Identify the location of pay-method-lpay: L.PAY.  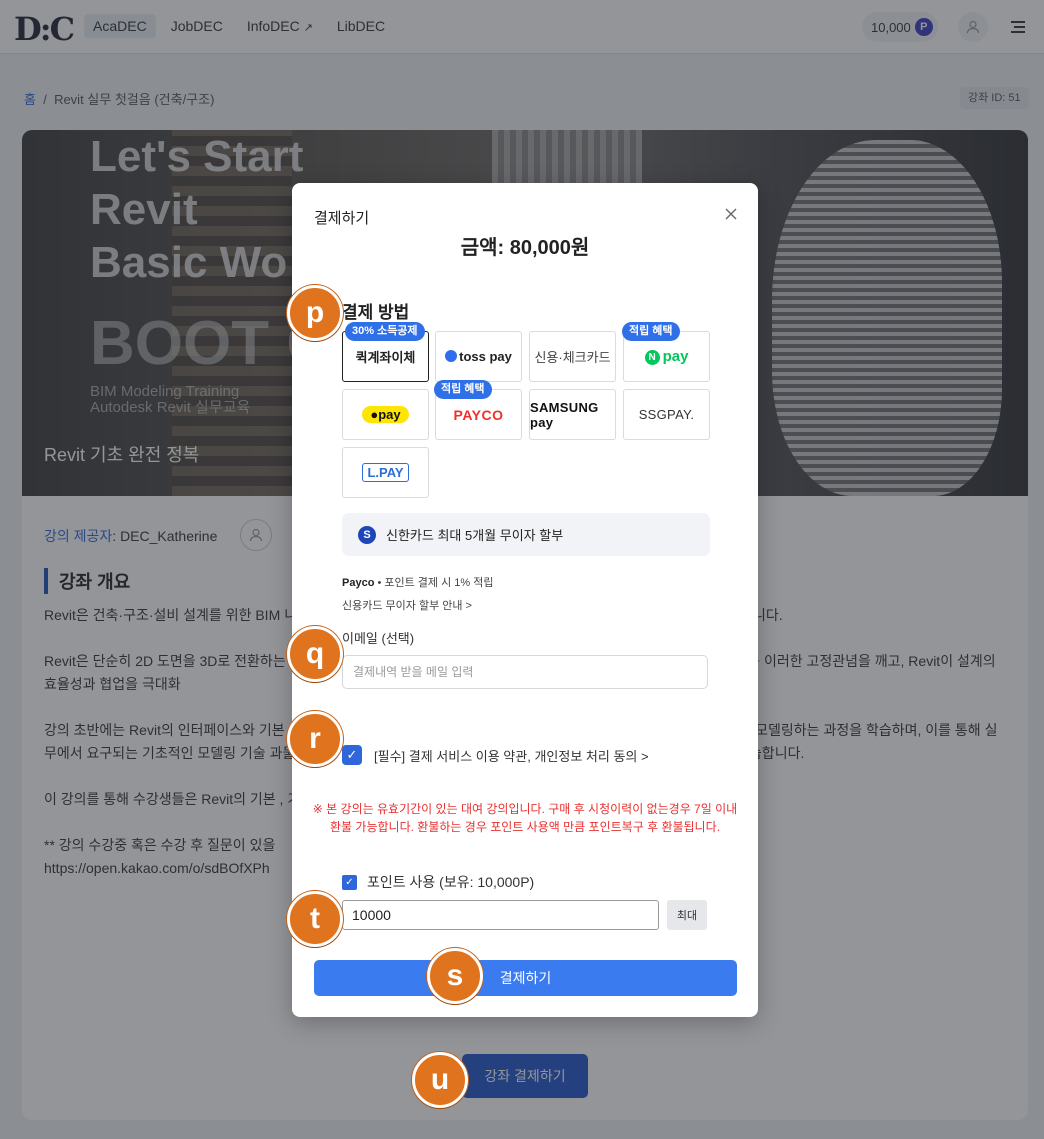
(385, 472).